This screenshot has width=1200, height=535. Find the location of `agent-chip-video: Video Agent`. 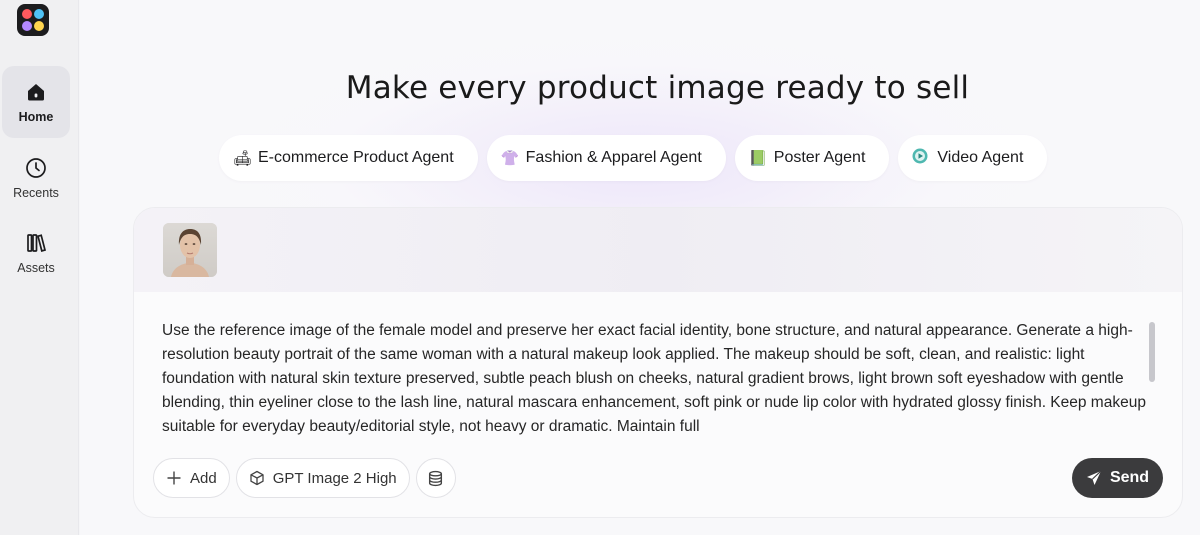

agent-chip-video: Video Agent is located at coordinates (973, 158).